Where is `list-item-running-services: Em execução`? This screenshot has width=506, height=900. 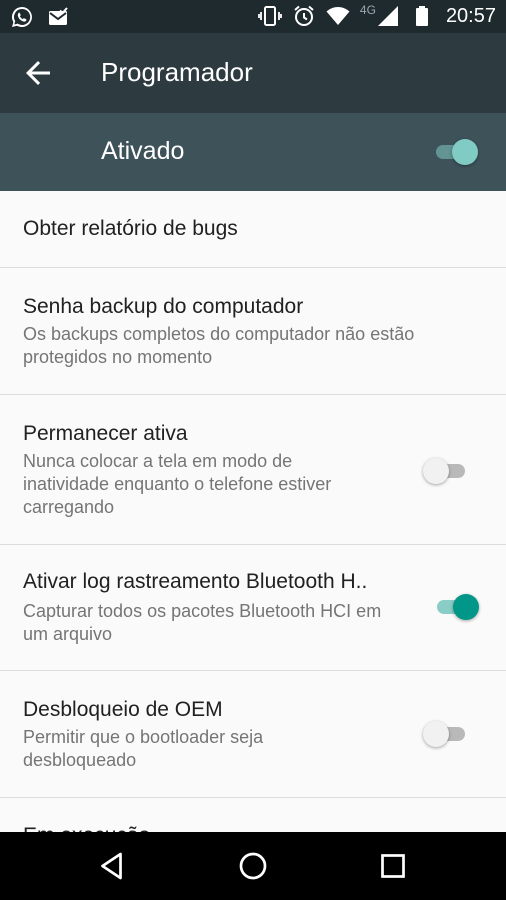 list-item-running-services: Em execução is located at coordinates (253, 815).